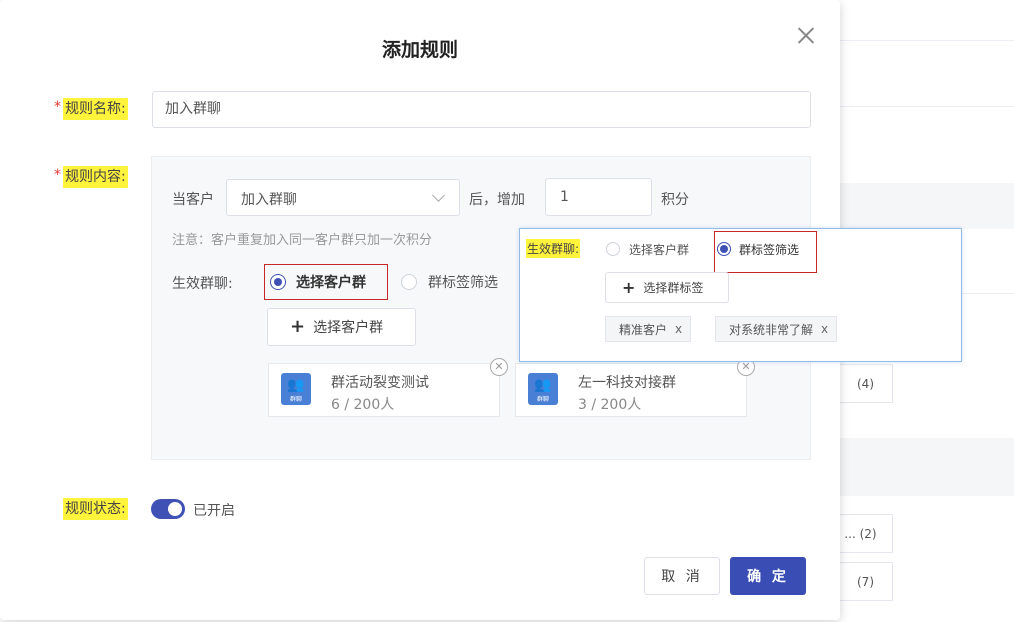  What do you see at coordinates (927, 467) in the screenshot?
I see `table-row-band` at bounding box center [927, 467].